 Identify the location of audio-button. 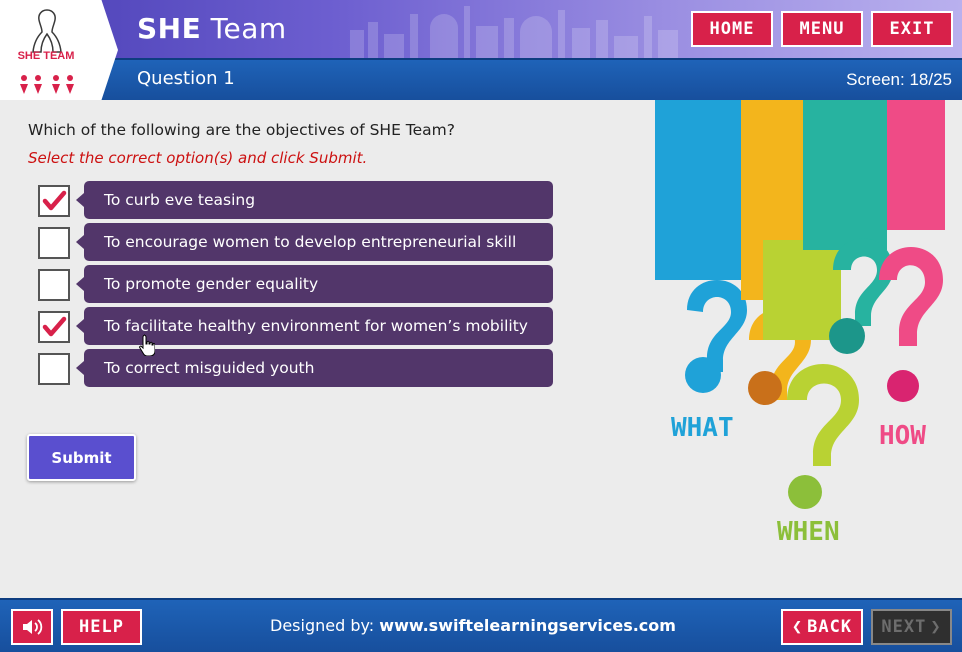
(32, 627).